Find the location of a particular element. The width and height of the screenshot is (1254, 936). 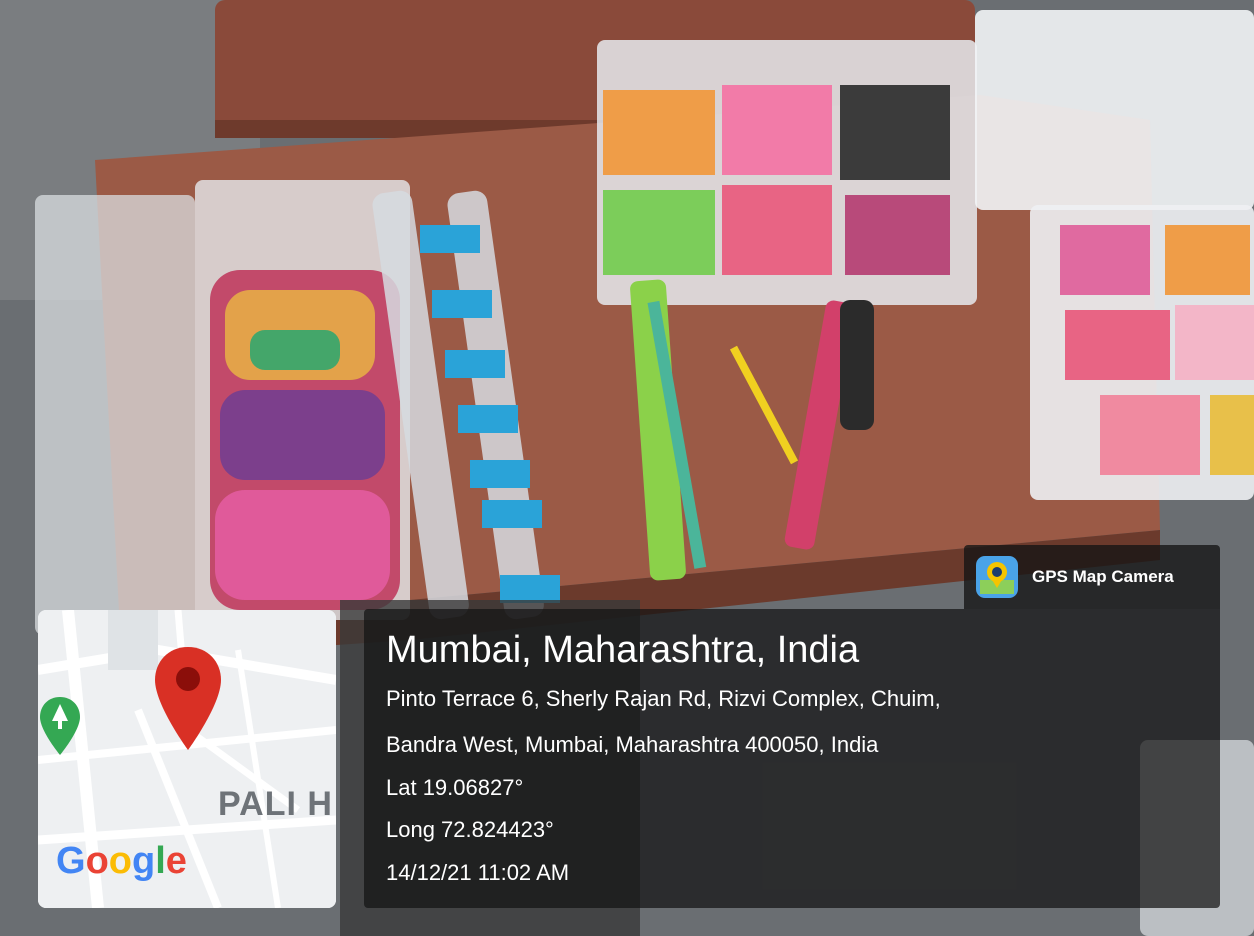

gps-camera-icon is located at coordinates (997, 577).